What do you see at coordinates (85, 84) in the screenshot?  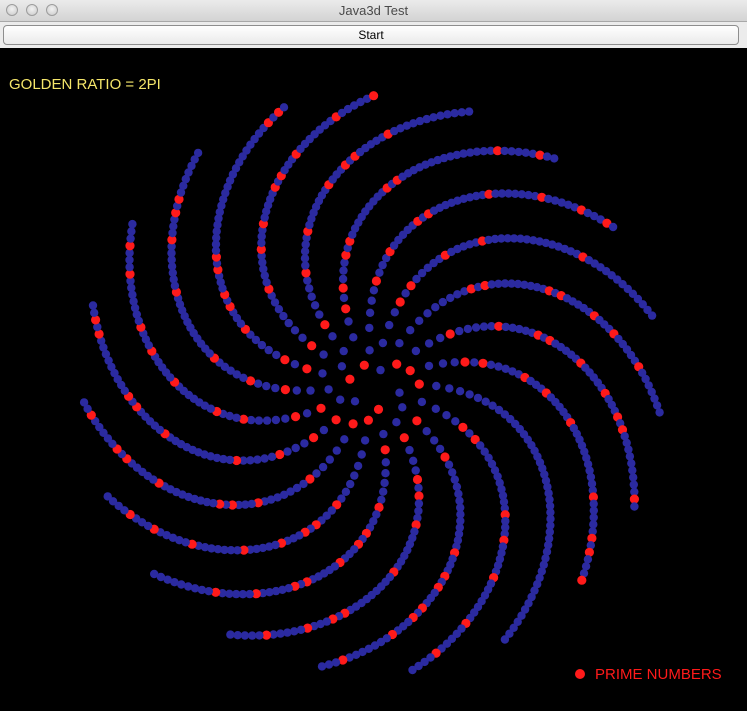 I see `chart-title: GOLDEN RATIO = 2PI` at bounding box center [85, 84].